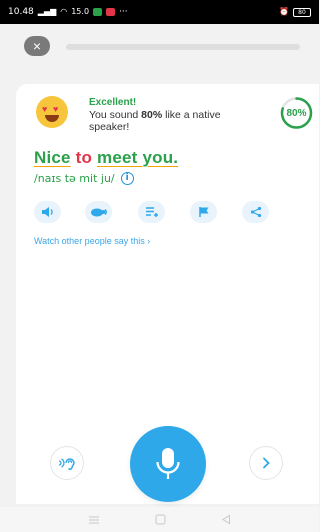 The width and height of the screenshot is (320, 532). Describe the element at coordinates (47, 11) in the screenshot. I see `signal-icon: ▂▄▆` at that location.